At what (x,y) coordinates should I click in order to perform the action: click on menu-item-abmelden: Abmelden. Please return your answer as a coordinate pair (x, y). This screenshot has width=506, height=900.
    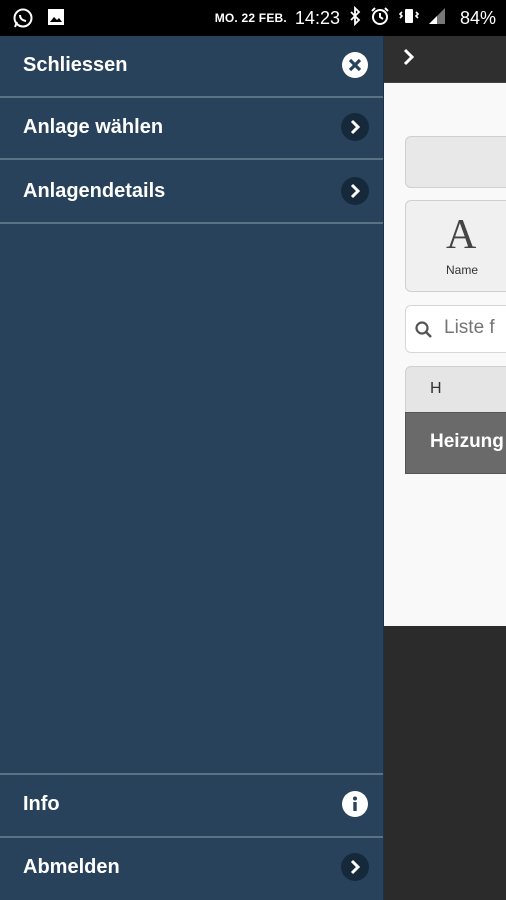
    Looking at the image, I should click on (191, 869).